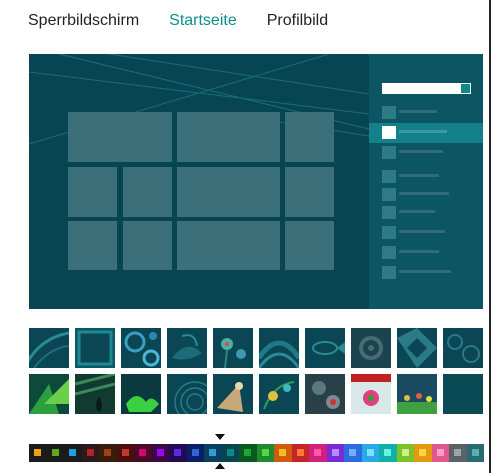 This screenshot has width=491, height=473. I want to click on search-pane, so click(426, 181).